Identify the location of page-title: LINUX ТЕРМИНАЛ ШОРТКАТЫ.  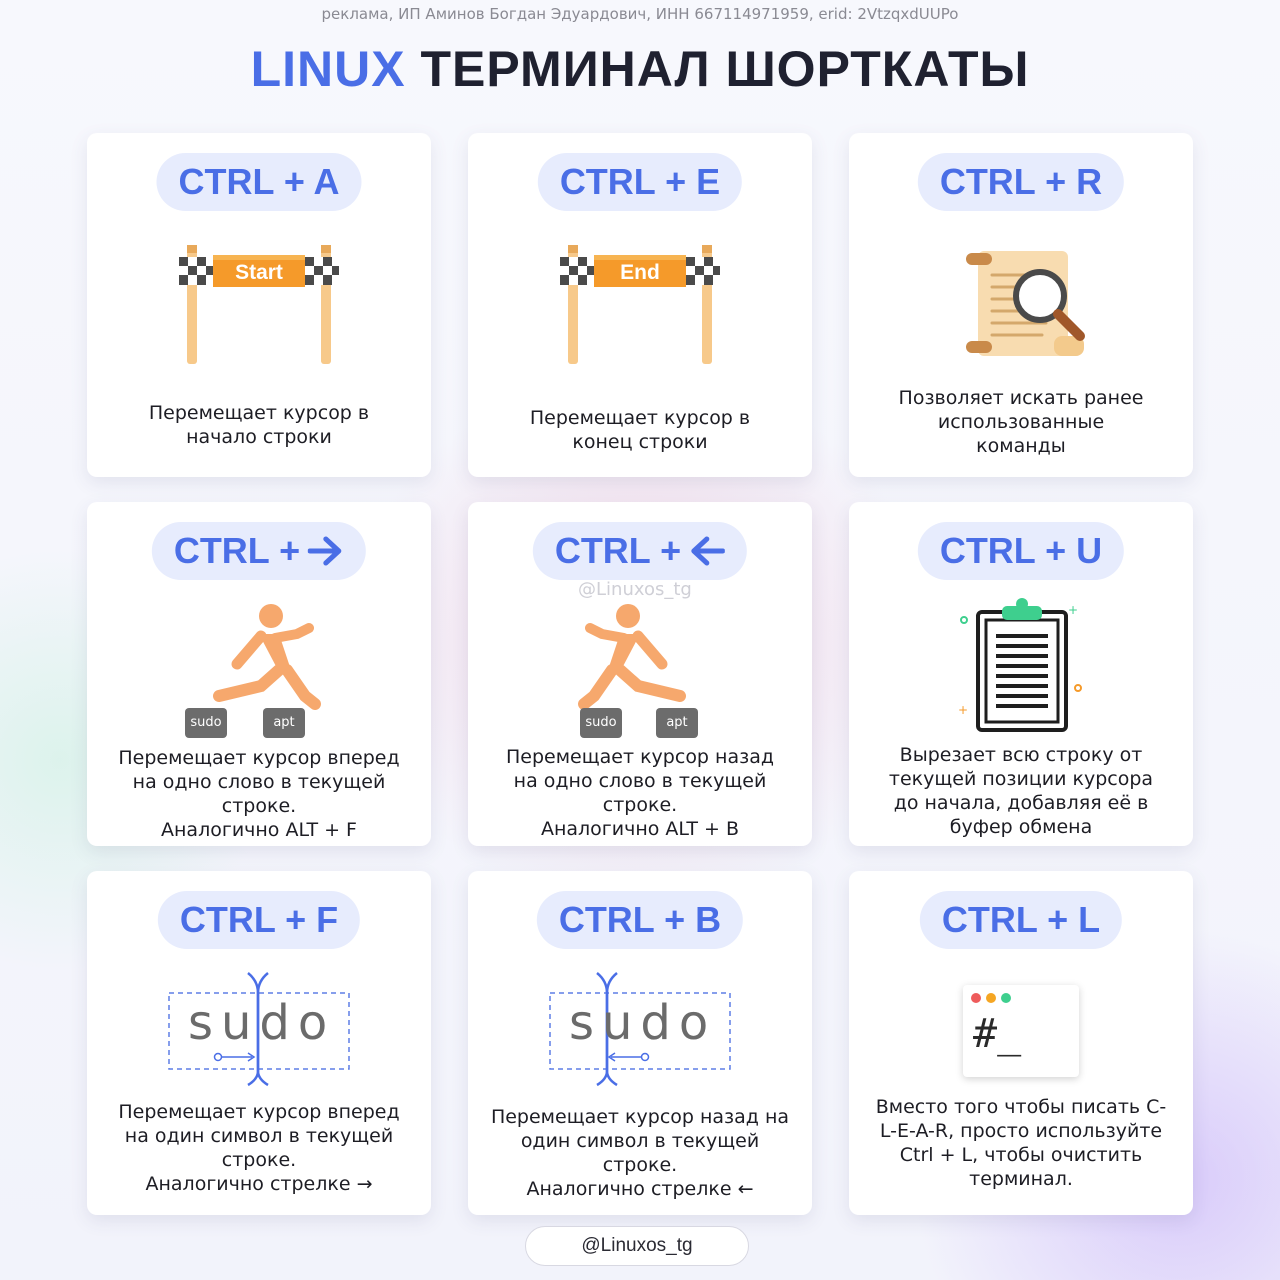
(640, 69).